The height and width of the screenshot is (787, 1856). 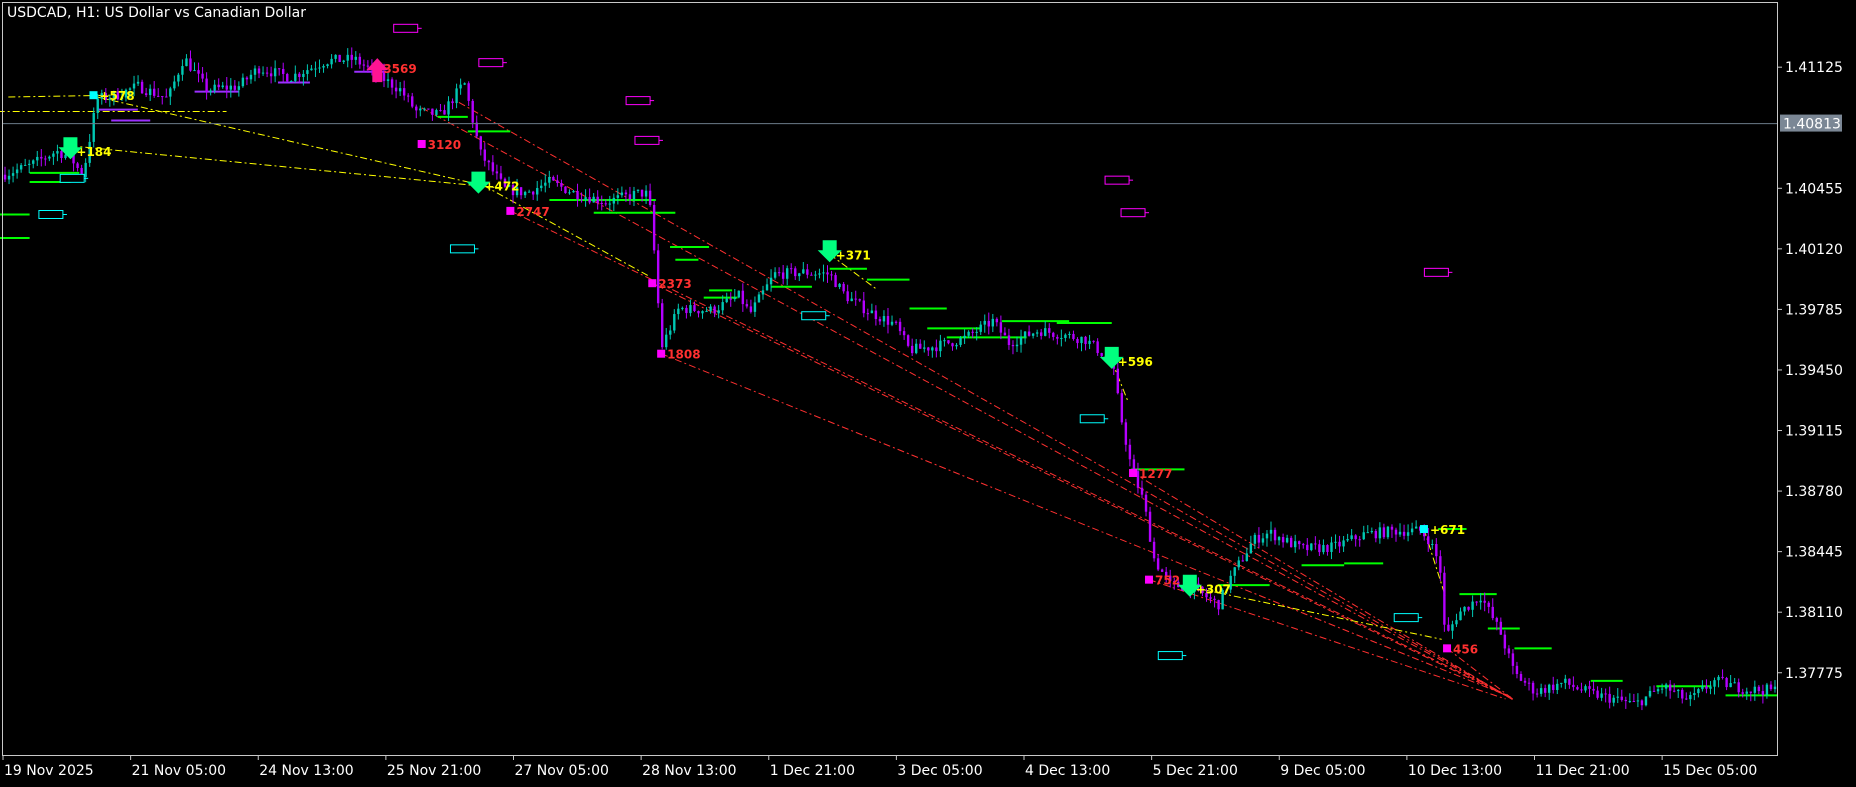 I want to click on signal-label: +472, so click(x=501, y=187).